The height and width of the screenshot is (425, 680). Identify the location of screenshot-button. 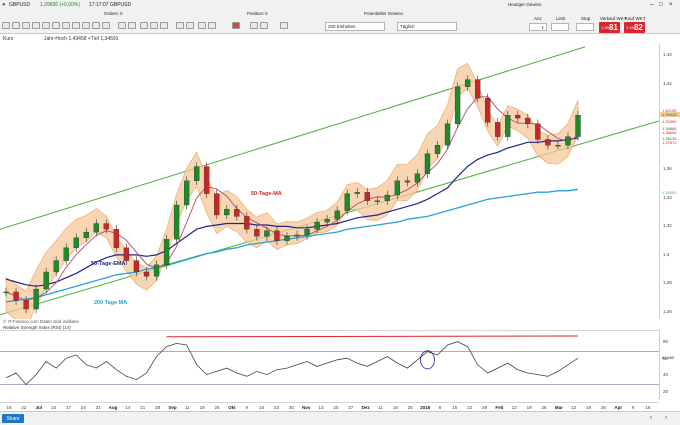
(202, 25).